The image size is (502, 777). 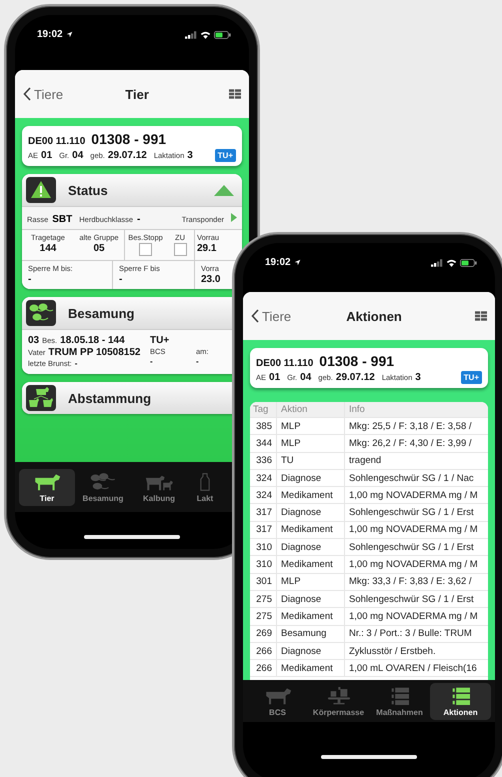 I want to click on tab: Körpermasse, so click(x=338, y=701).